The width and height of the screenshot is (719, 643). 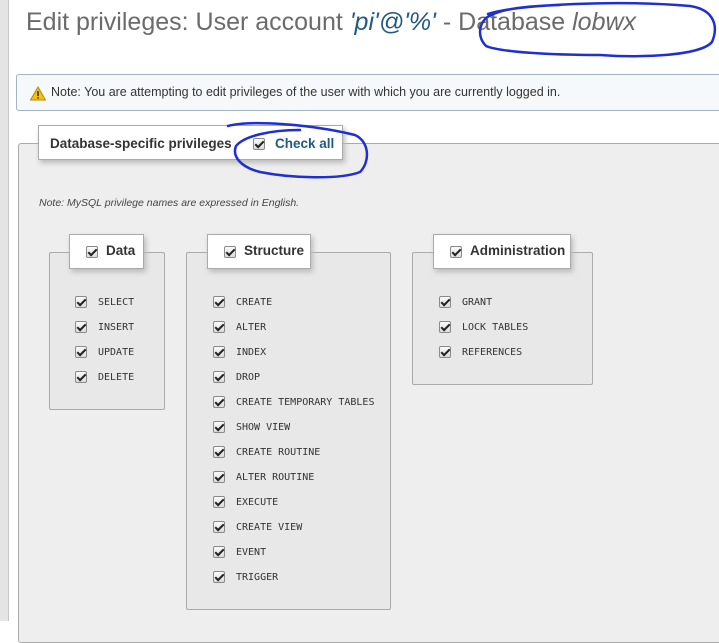 I want to click on priv-show-view-checkbox, so click(x=219, y=427).